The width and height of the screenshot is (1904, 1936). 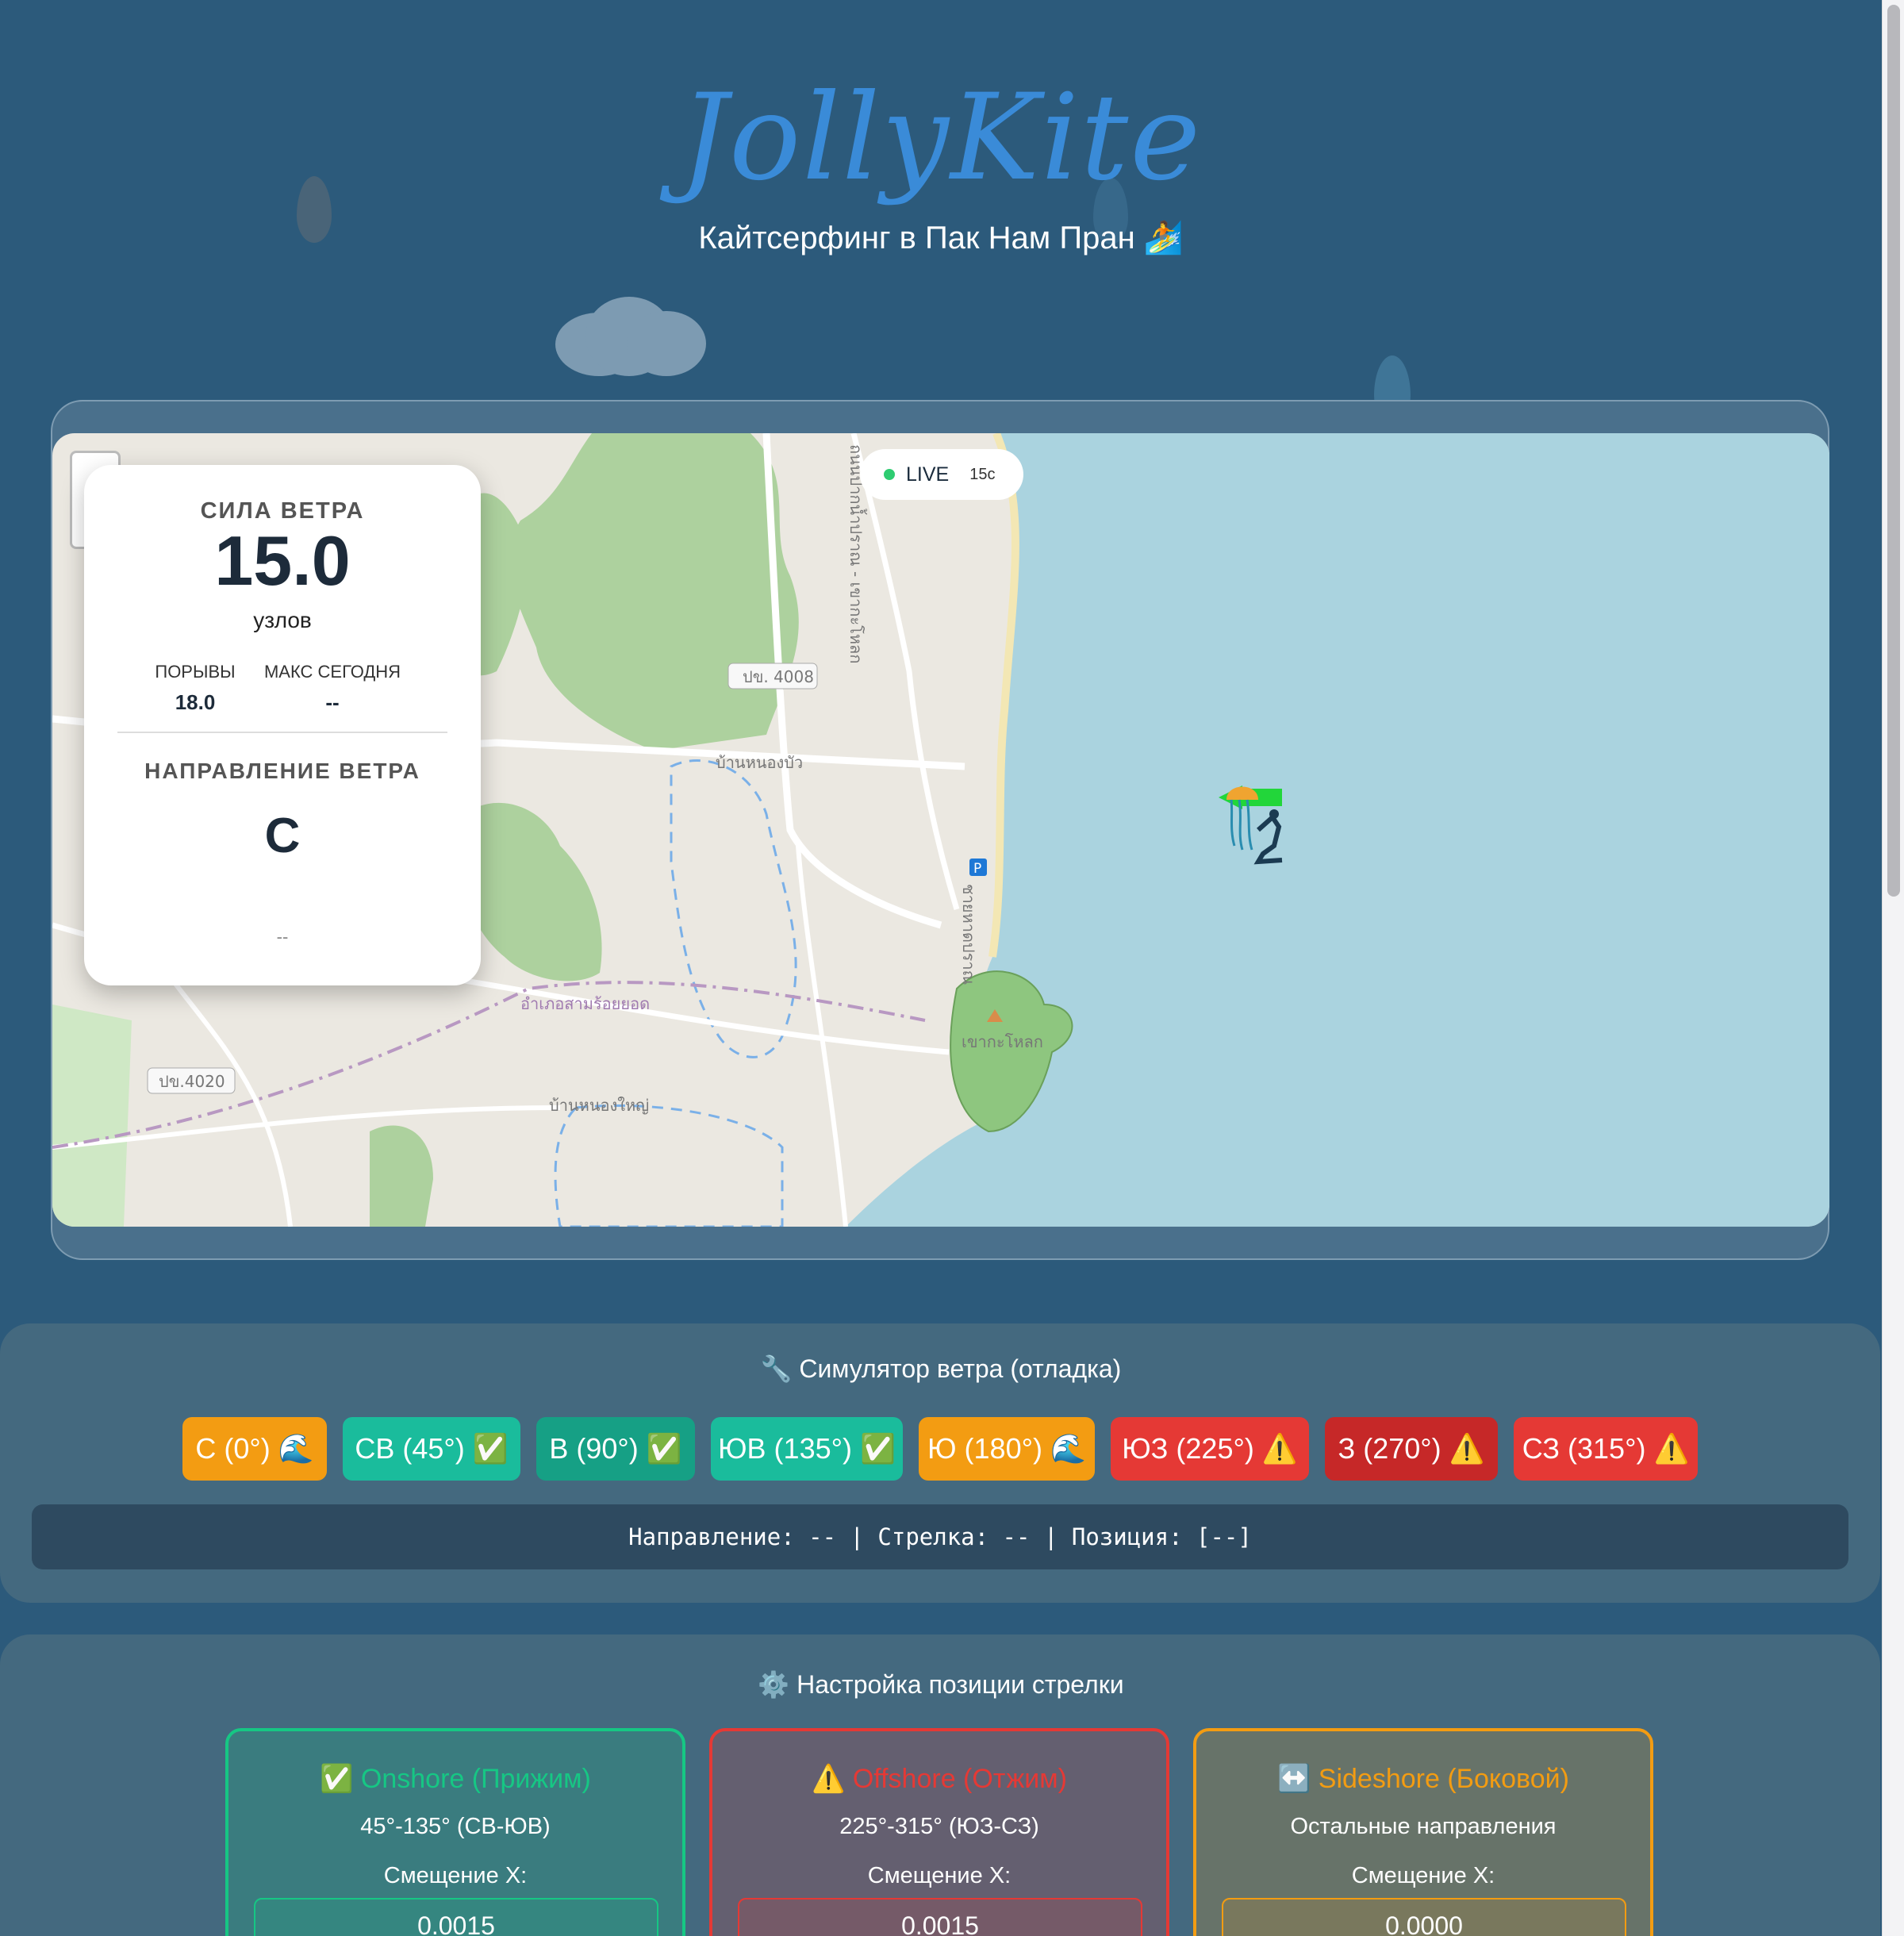 I want to click on svg-text: ปข. 4008, so click(x=778, y=676).